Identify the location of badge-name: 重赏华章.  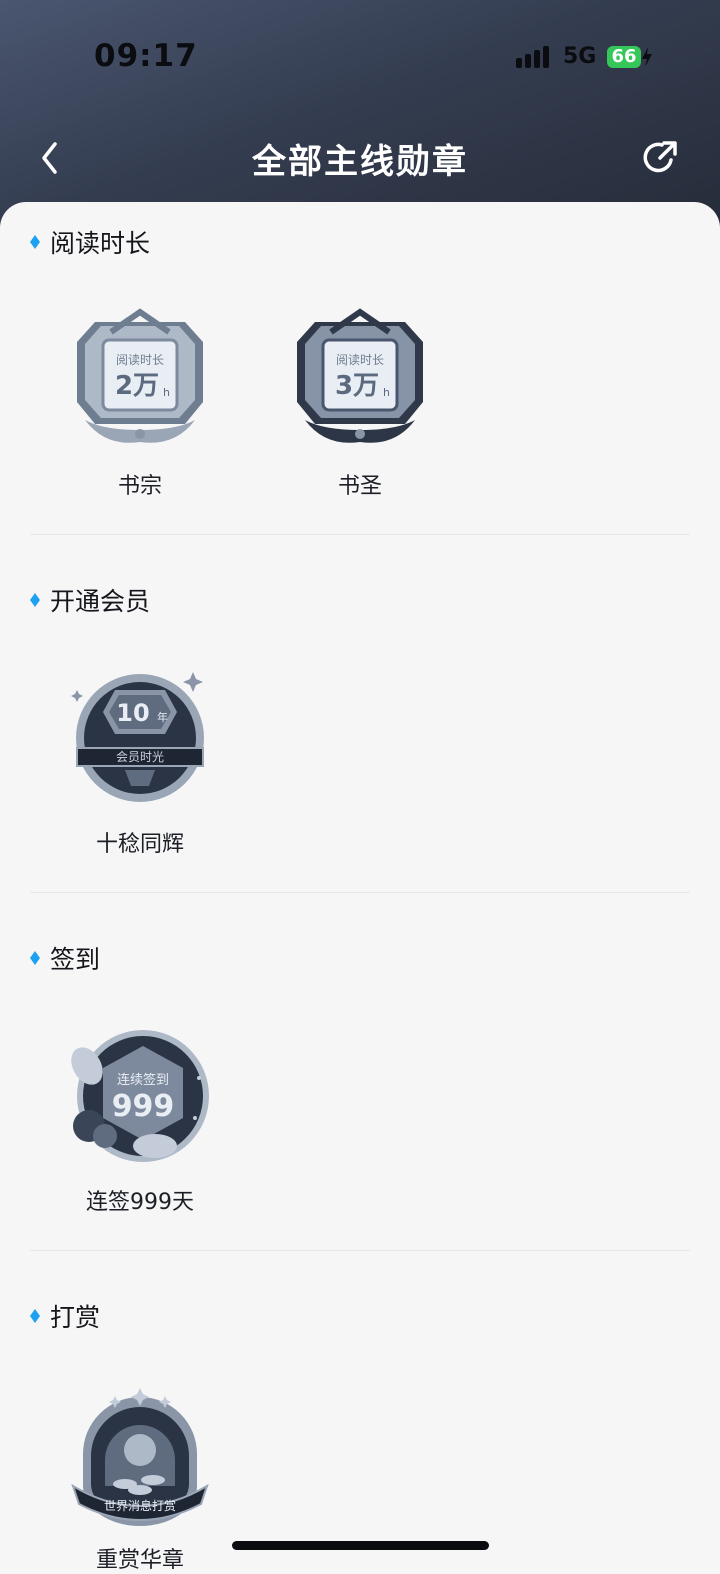
(139, 1560).